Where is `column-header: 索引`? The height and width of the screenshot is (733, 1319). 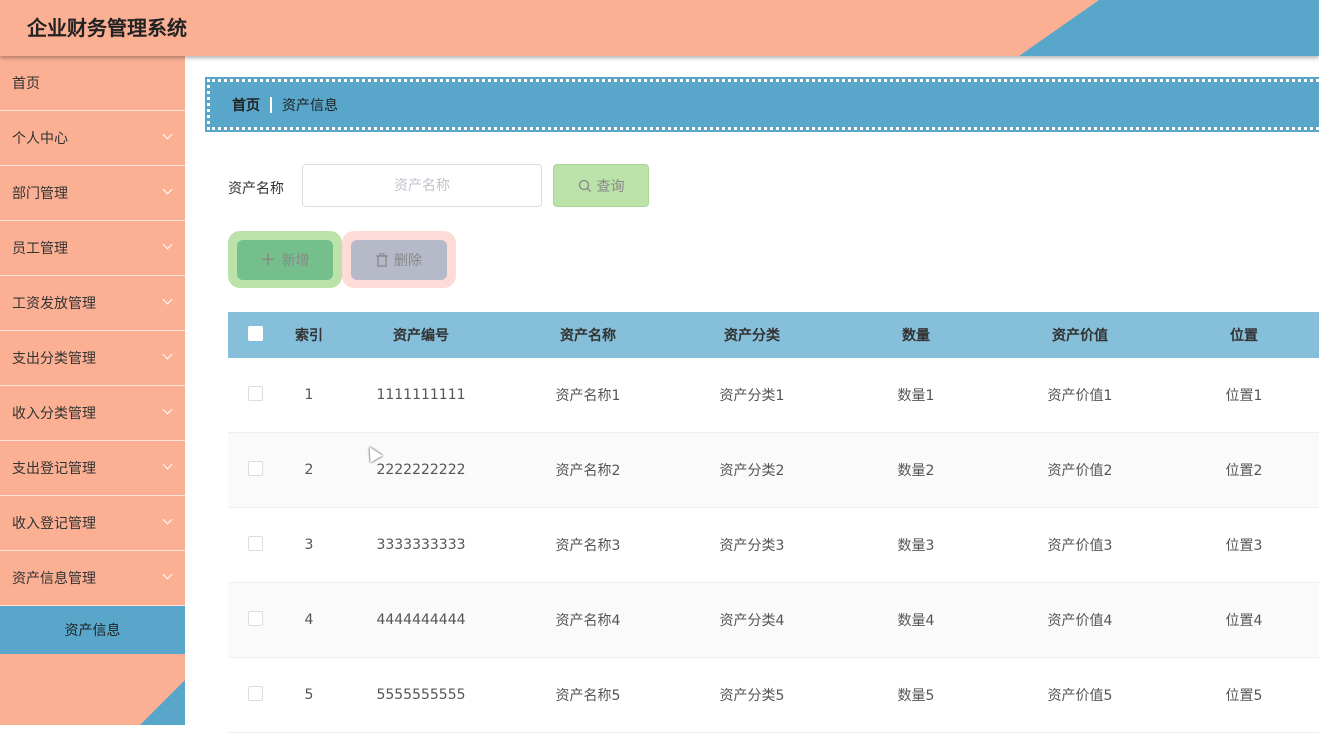
column-header: 索引 is located at coordinates (309, 335).